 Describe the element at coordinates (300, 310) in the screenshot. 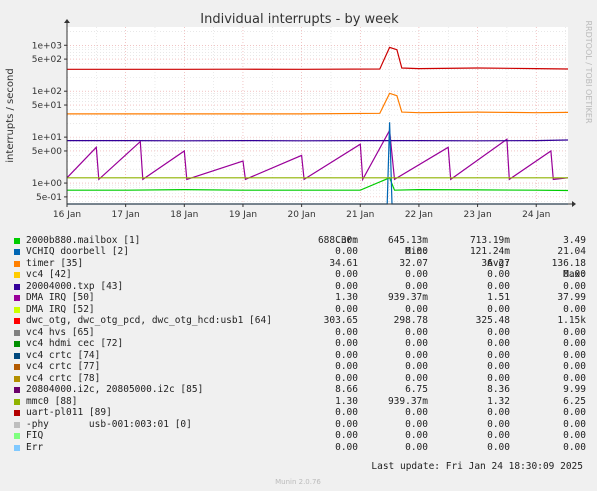

I see `legend-row: DMA IRQ [52] 0.00 0.00 0.00 0.00` at that location.